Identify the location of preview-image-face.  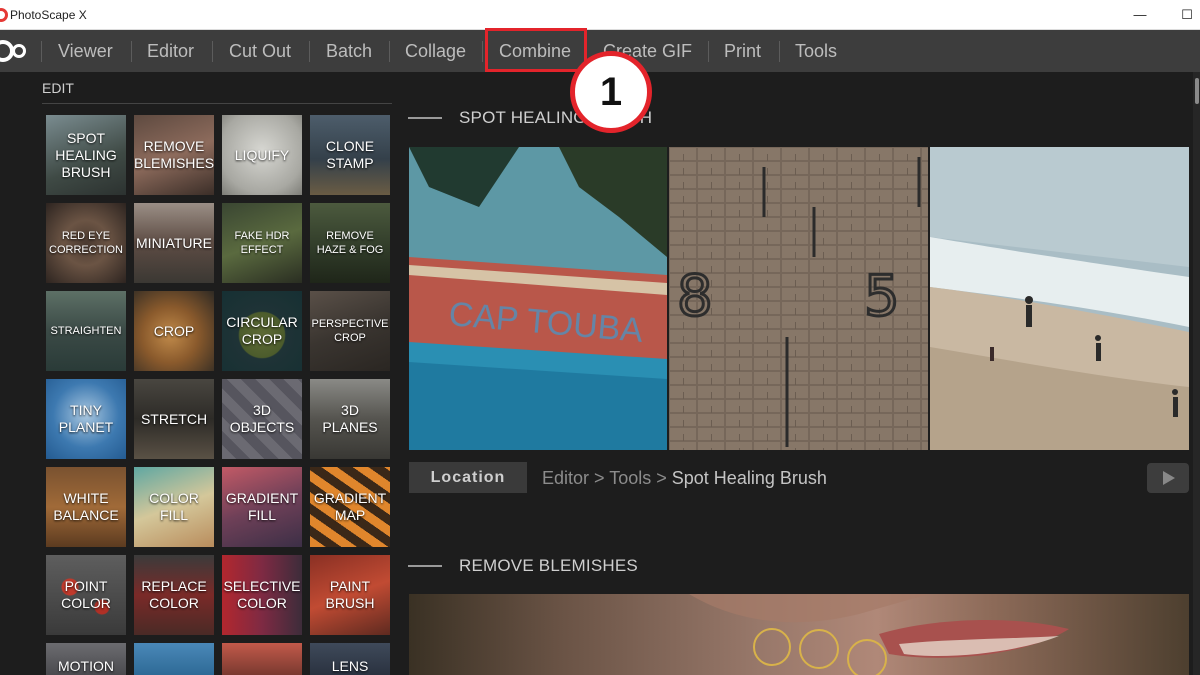
(799, 634).